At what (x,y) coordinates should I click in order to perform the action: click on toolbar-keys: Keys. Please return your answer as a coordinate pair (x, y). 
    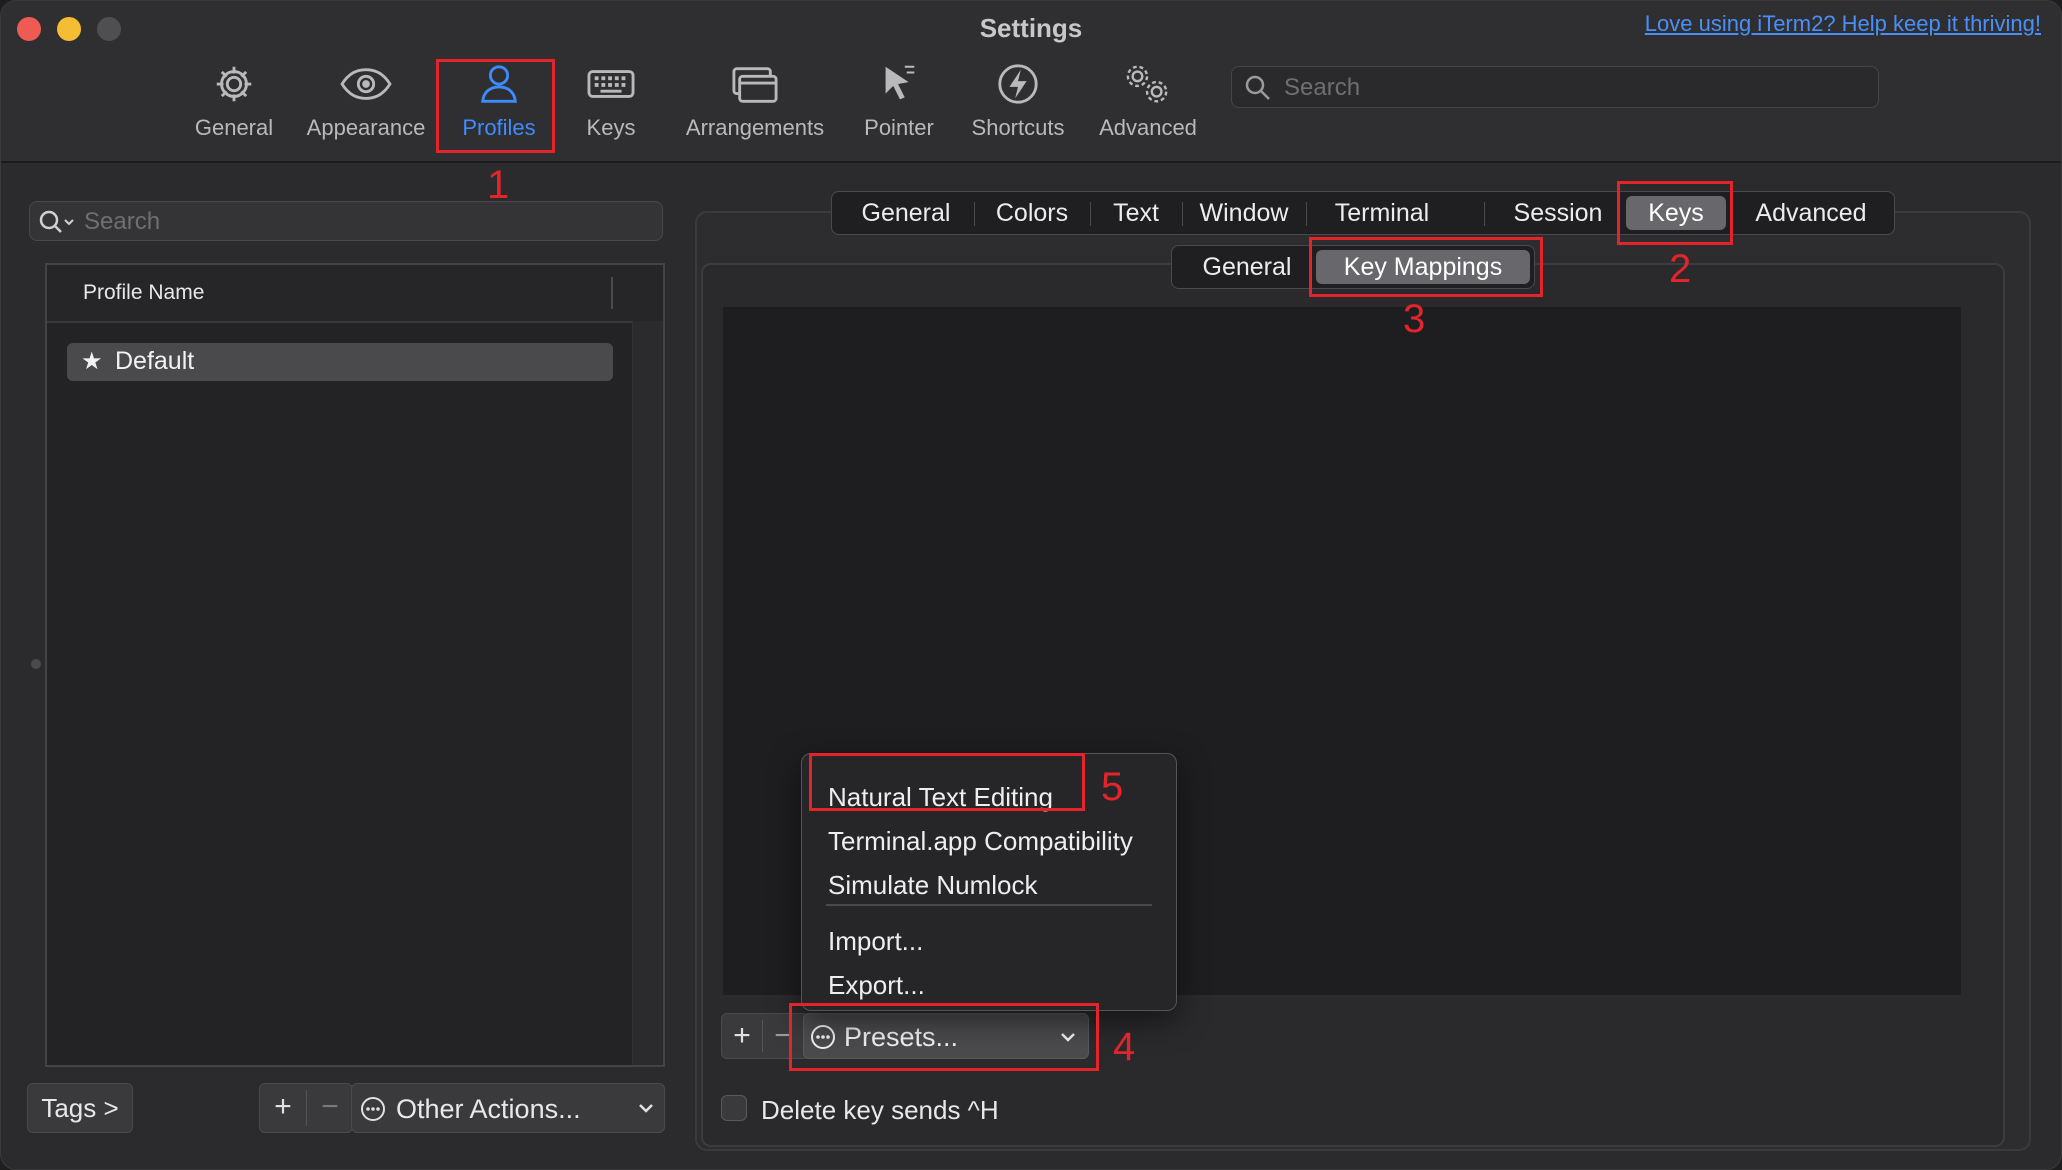
    Looking at the image, I should click on (611, 106).